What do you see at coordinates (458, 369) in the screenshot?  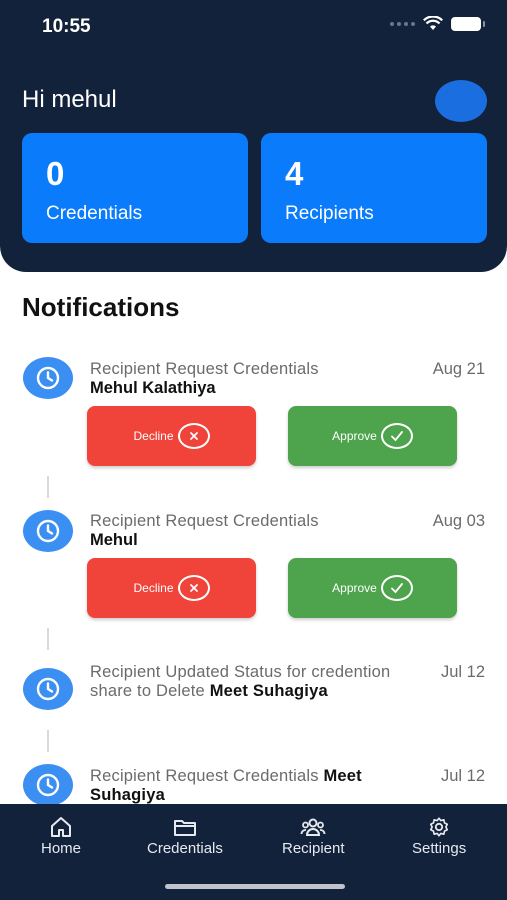 I see `notification-date: Aug 21` at bounding box center [458, 369].